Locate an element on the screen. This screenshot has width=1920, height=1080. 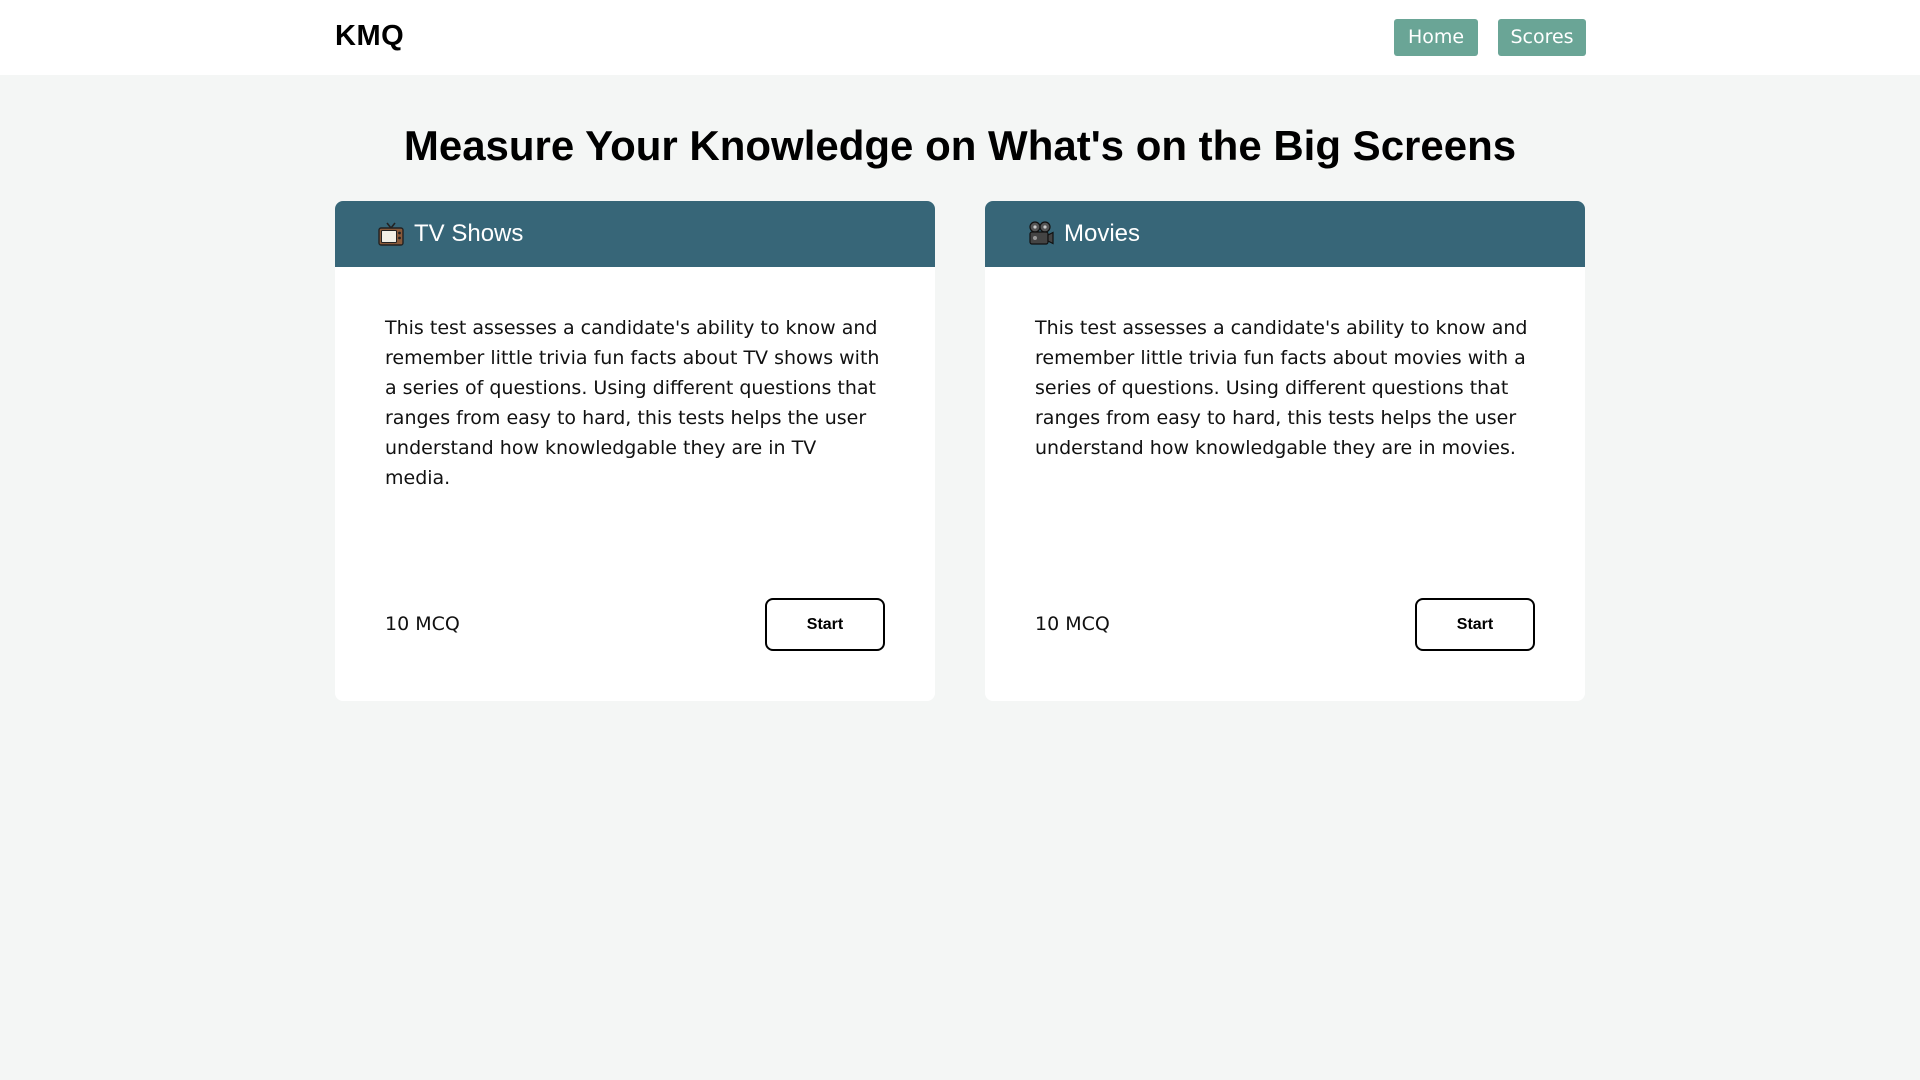
card-header: TV Shows is located at coordinates (635, 234).